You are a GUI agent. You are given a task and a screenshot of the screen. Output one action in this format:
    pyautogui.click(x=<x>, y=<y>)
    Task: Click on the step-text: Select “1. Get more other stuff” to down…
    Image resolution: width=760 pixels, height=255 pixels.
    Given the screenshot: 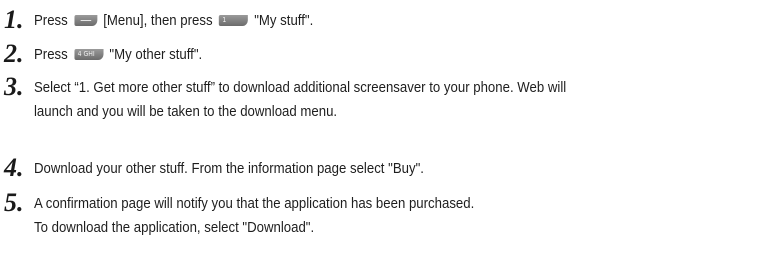 What is the action you would take?
    pyautogui.click(x=300, y=99)
    